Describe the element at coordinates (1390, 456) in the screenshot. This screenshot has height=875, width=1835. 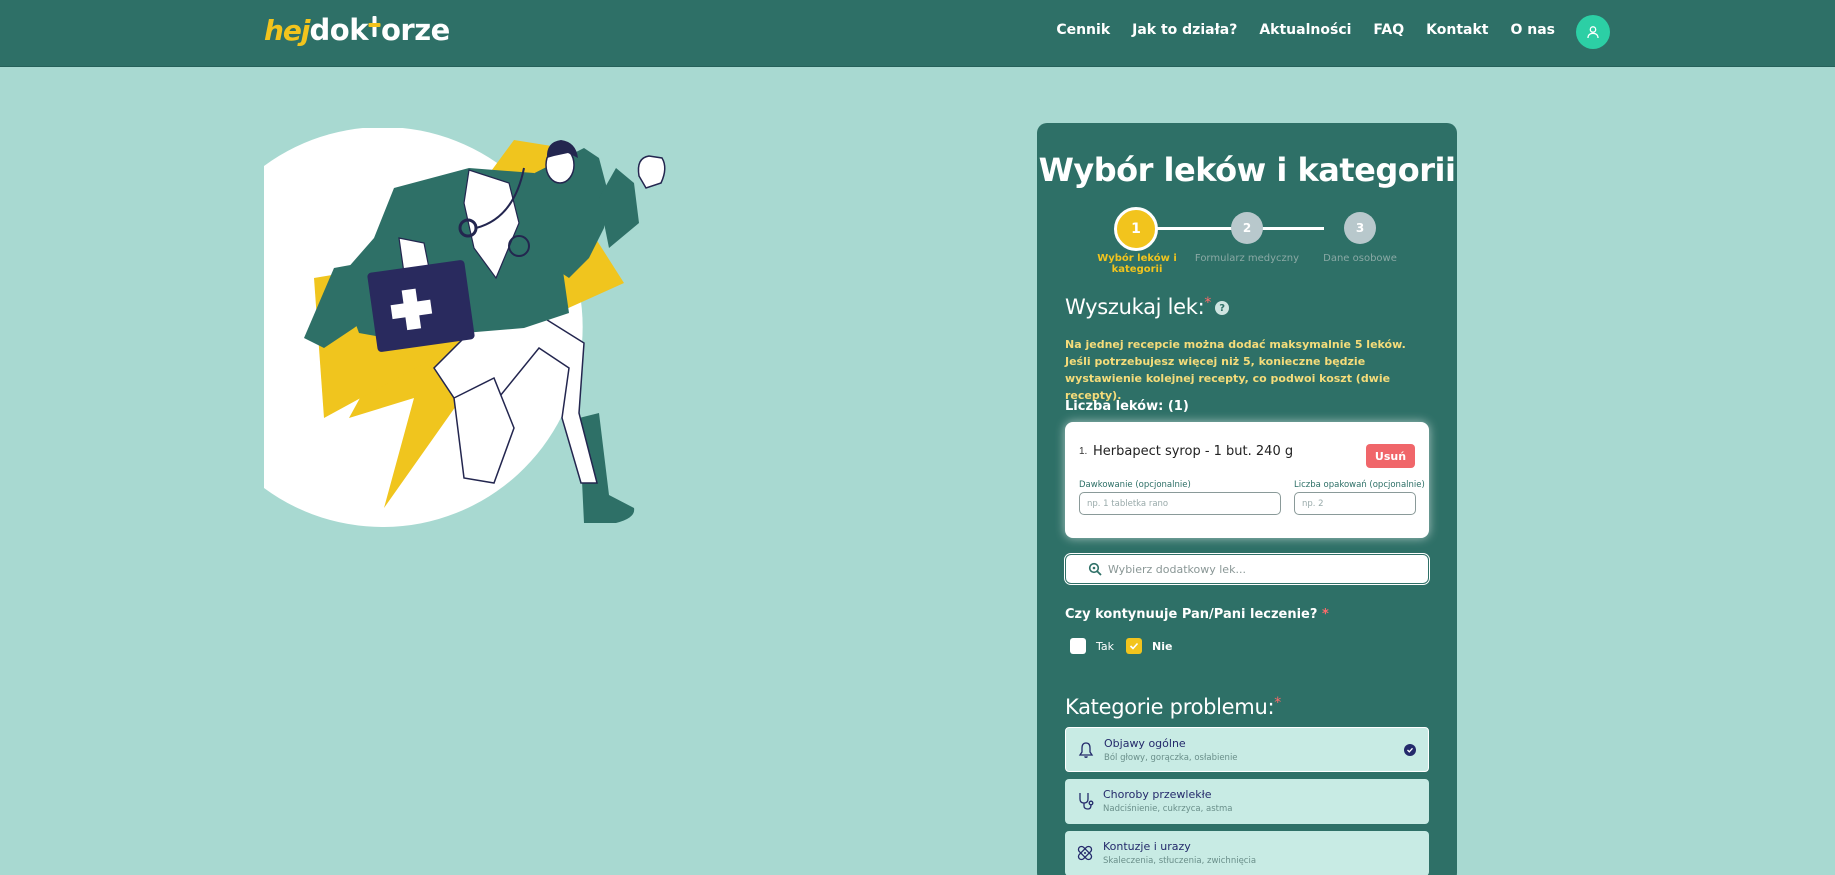
I see `remove-drug-button: Usuń` at that location.